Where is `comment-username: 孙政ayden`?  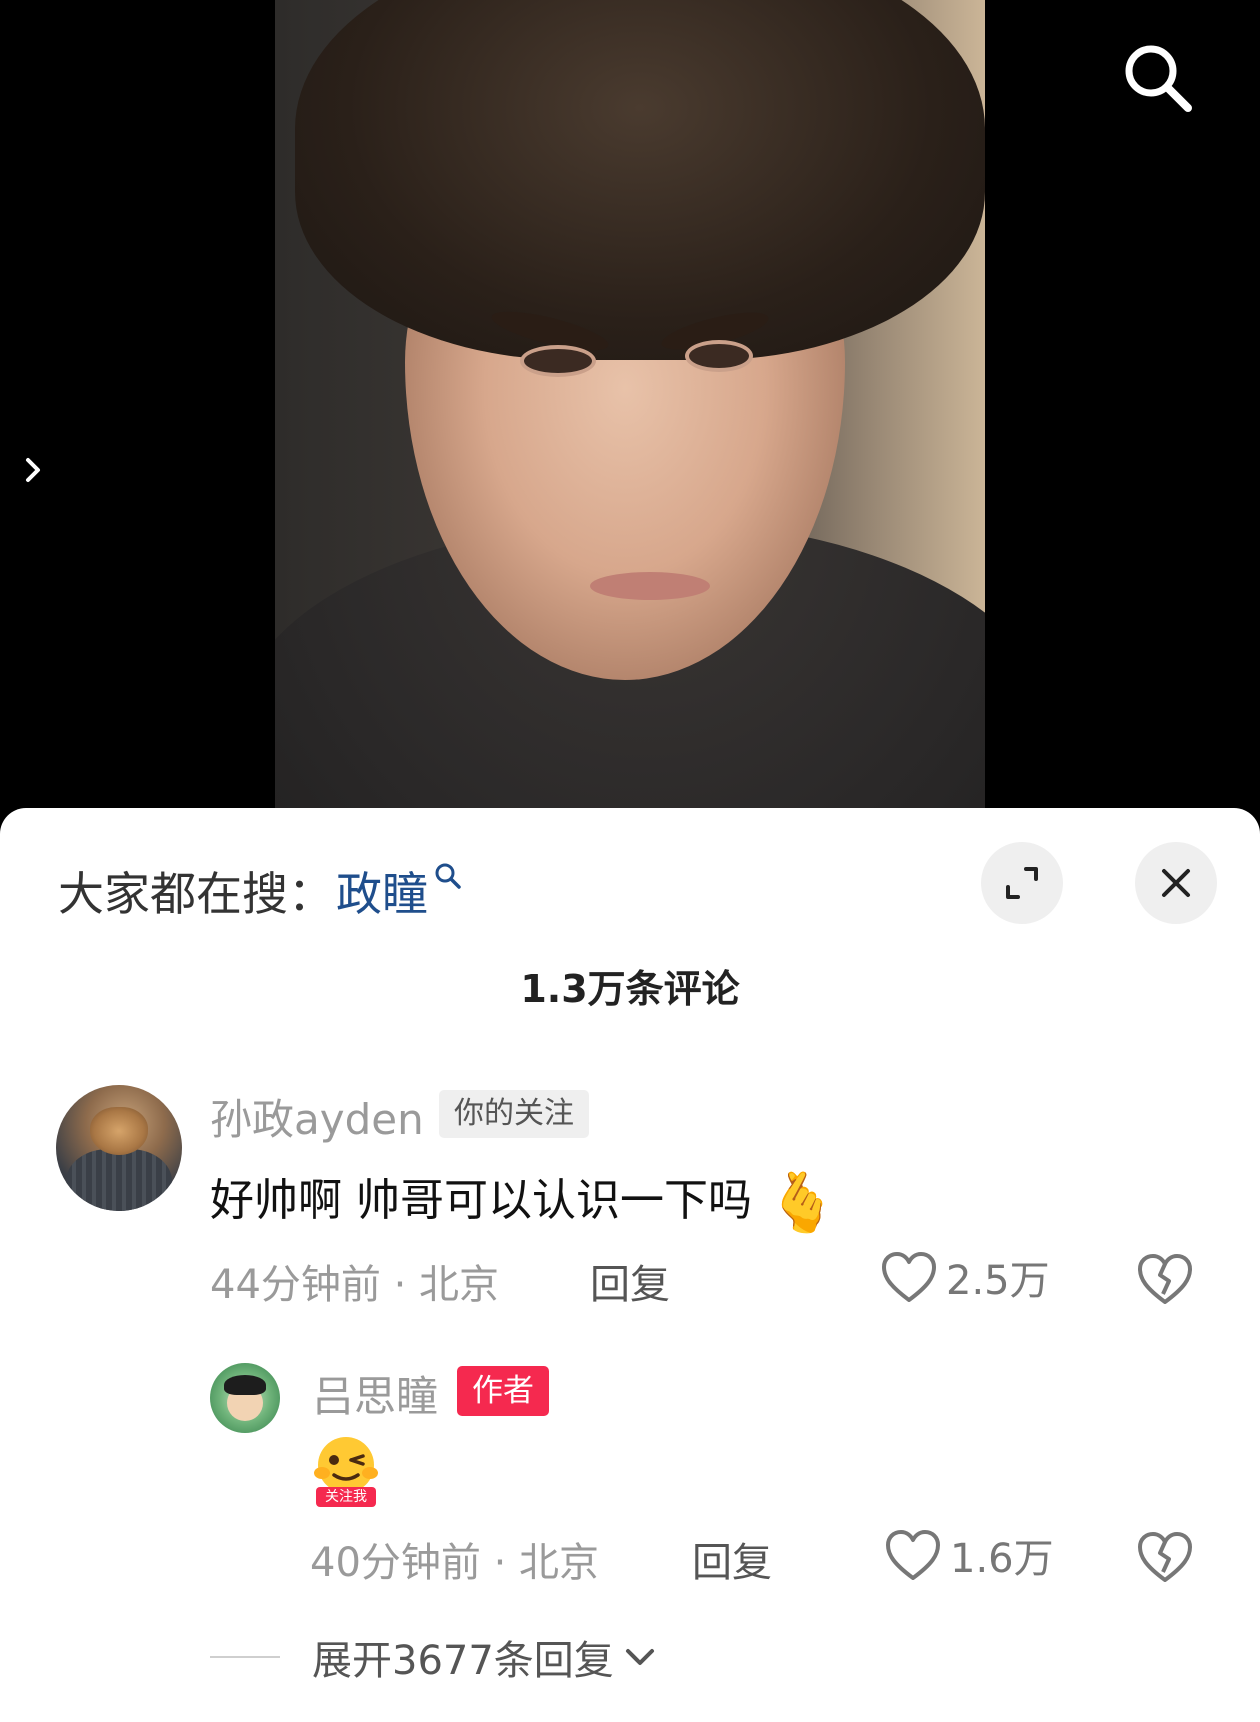
comment-username: 孙政ayden is located at coordinates (317, 1116).